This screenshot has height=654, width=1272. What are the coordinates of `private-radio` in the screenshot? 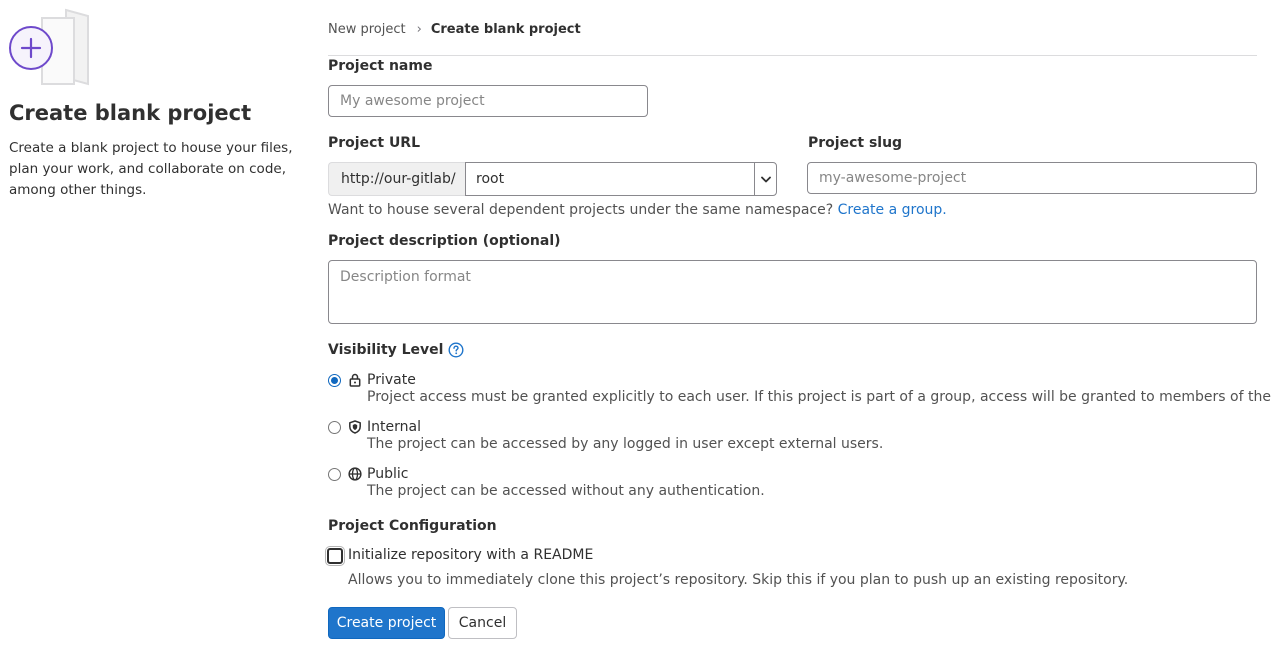 It's located at (334, 380).